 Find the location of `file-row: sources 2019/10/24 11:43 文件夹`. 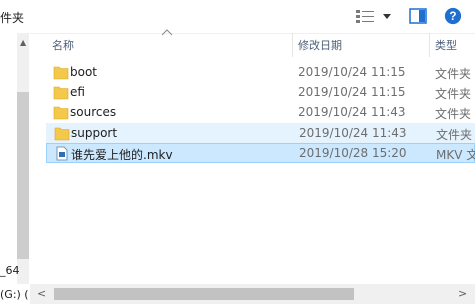

file-row: sources 2019/10/24 11:43 文件夹 is located at coordinates (260, 113).